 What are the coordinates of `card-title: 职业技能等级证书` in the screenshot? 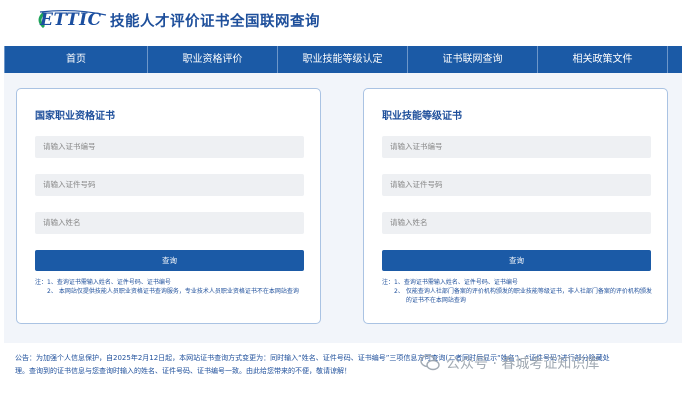 It's located at (422, 116).